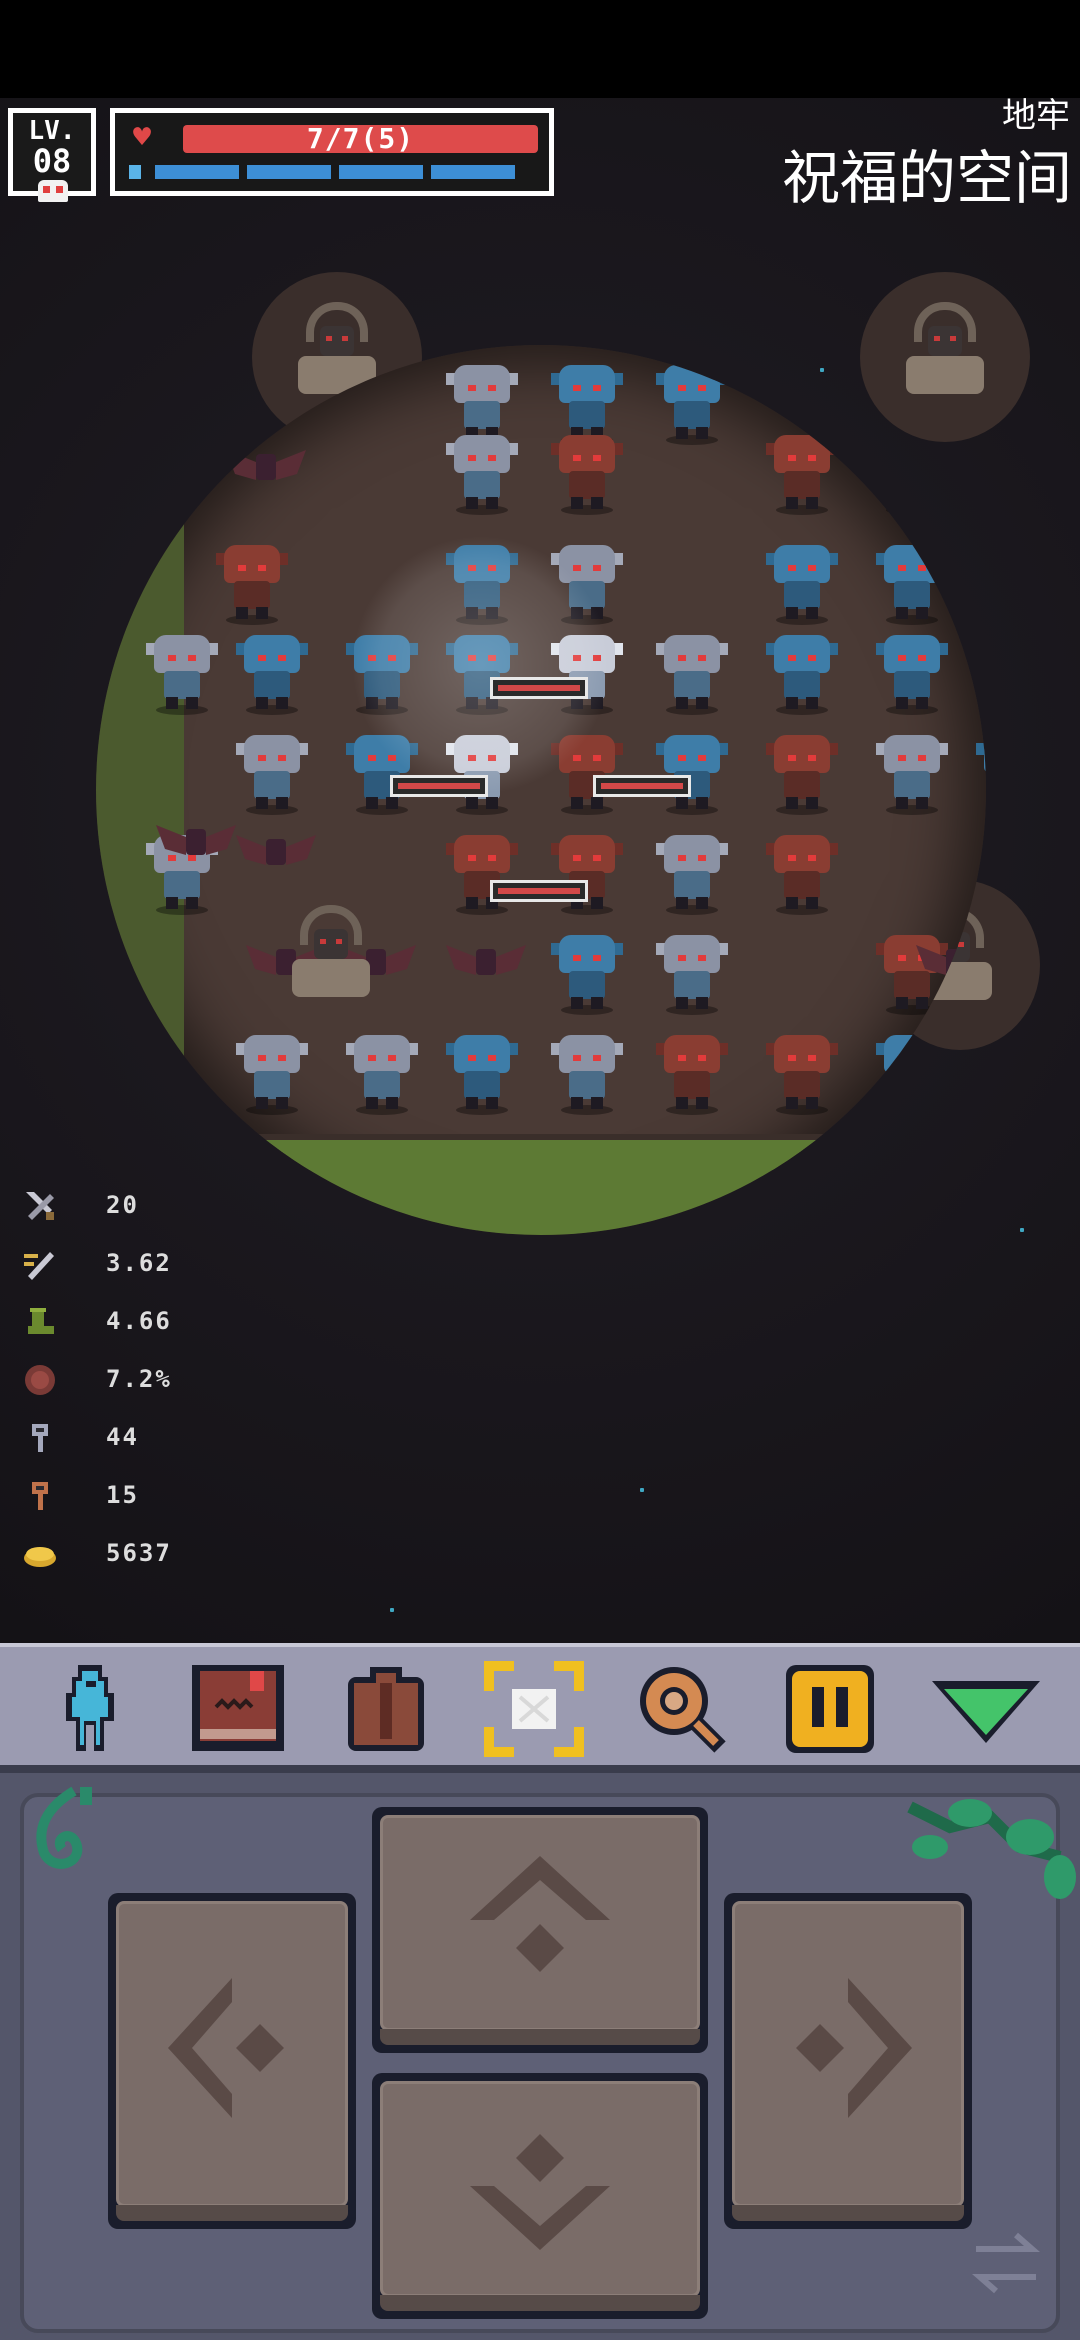 The width and height of the screenshot is (1080, 2340). I want to click on map-focus-icon, so click(534, 1709).